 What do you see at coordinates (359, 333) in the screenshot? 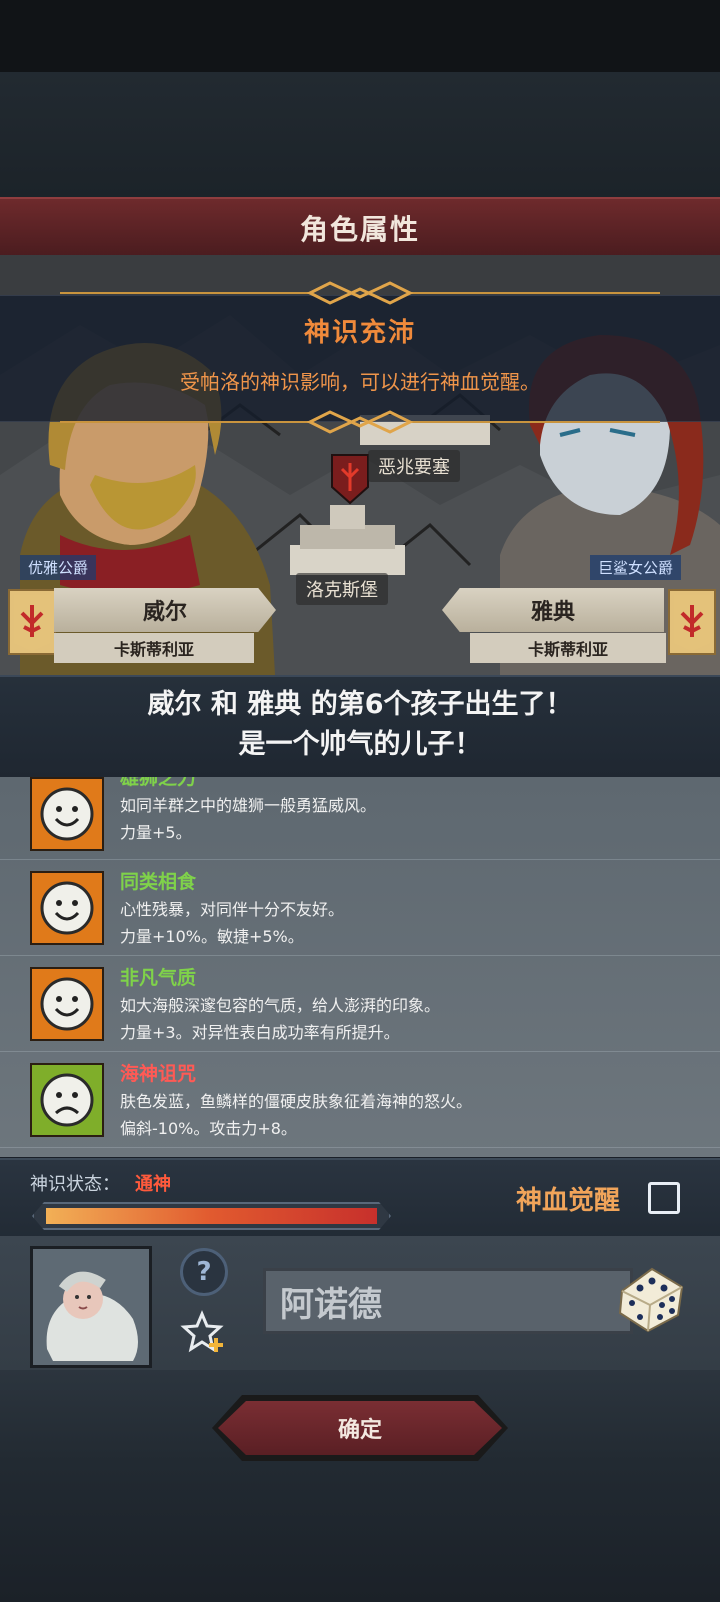
I see `notification-title: 神识充沛` at bounding box center [359, 333].